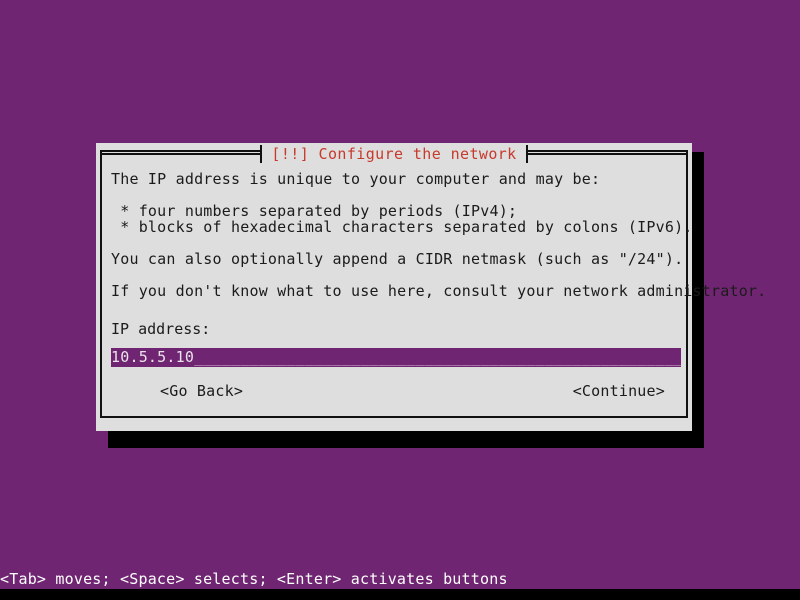 The width and height of the screenshot is (800, 600). I want to click on dialog-button-row: <Go Back> <Continue>, so click(394, 391).